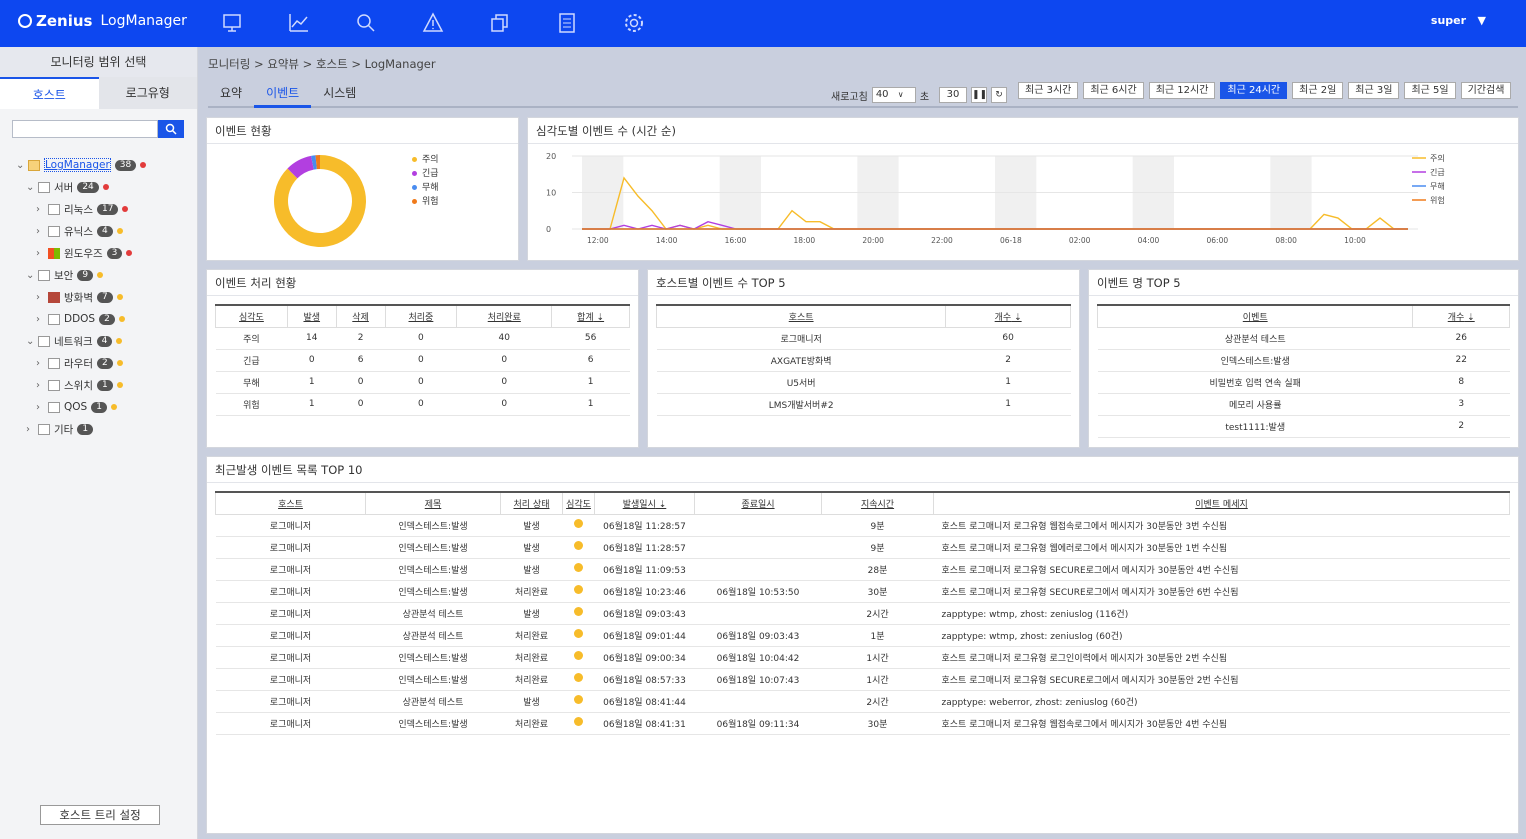 This screenshot has width=1526, height=839. Describe the element at coordinates (863, 382) in the screenshot. I see `table-row: U5서버 1` at that location.